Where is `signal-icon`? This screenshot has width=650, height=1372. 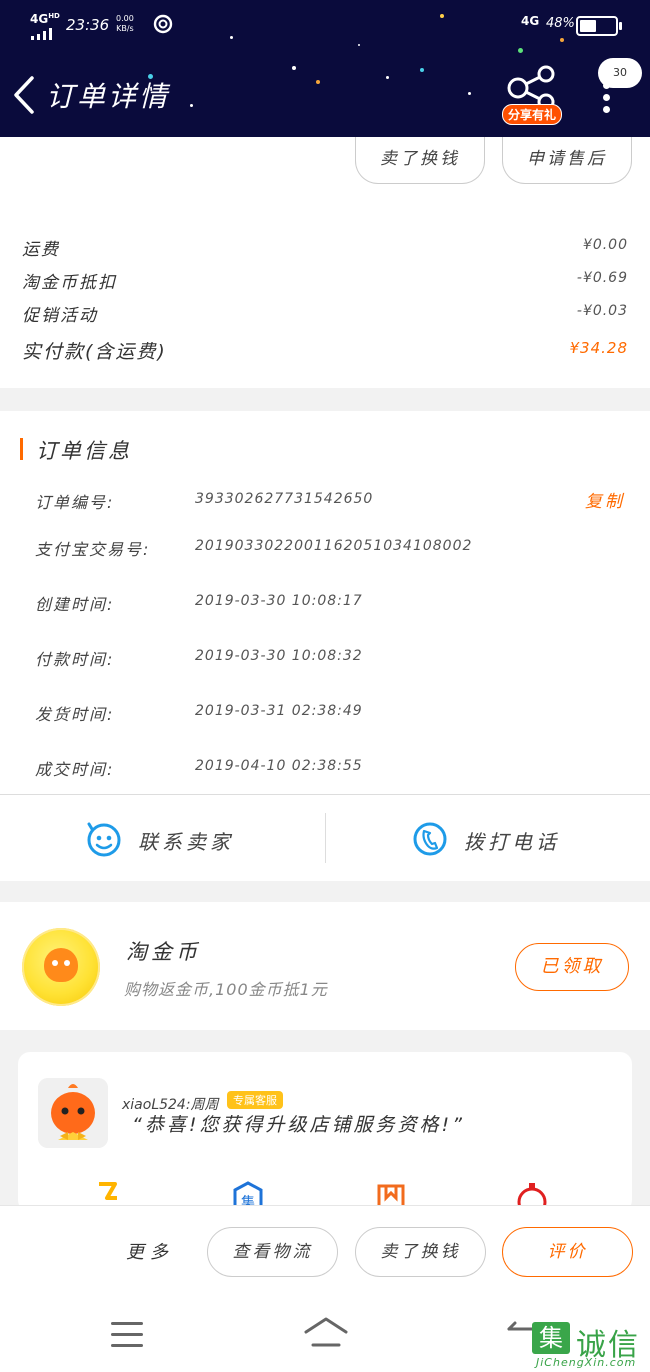 signal-icon is located at coordinates (44, 34).